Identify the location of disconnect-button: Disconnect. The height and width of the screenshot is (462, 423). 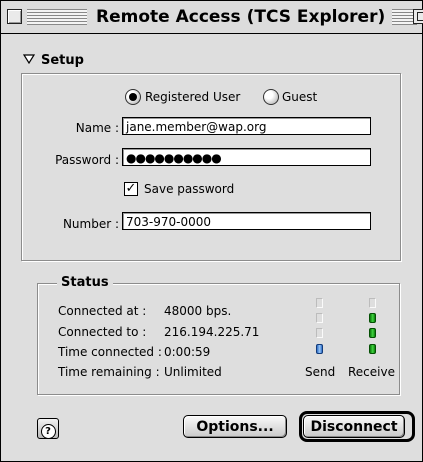
(354, 426).